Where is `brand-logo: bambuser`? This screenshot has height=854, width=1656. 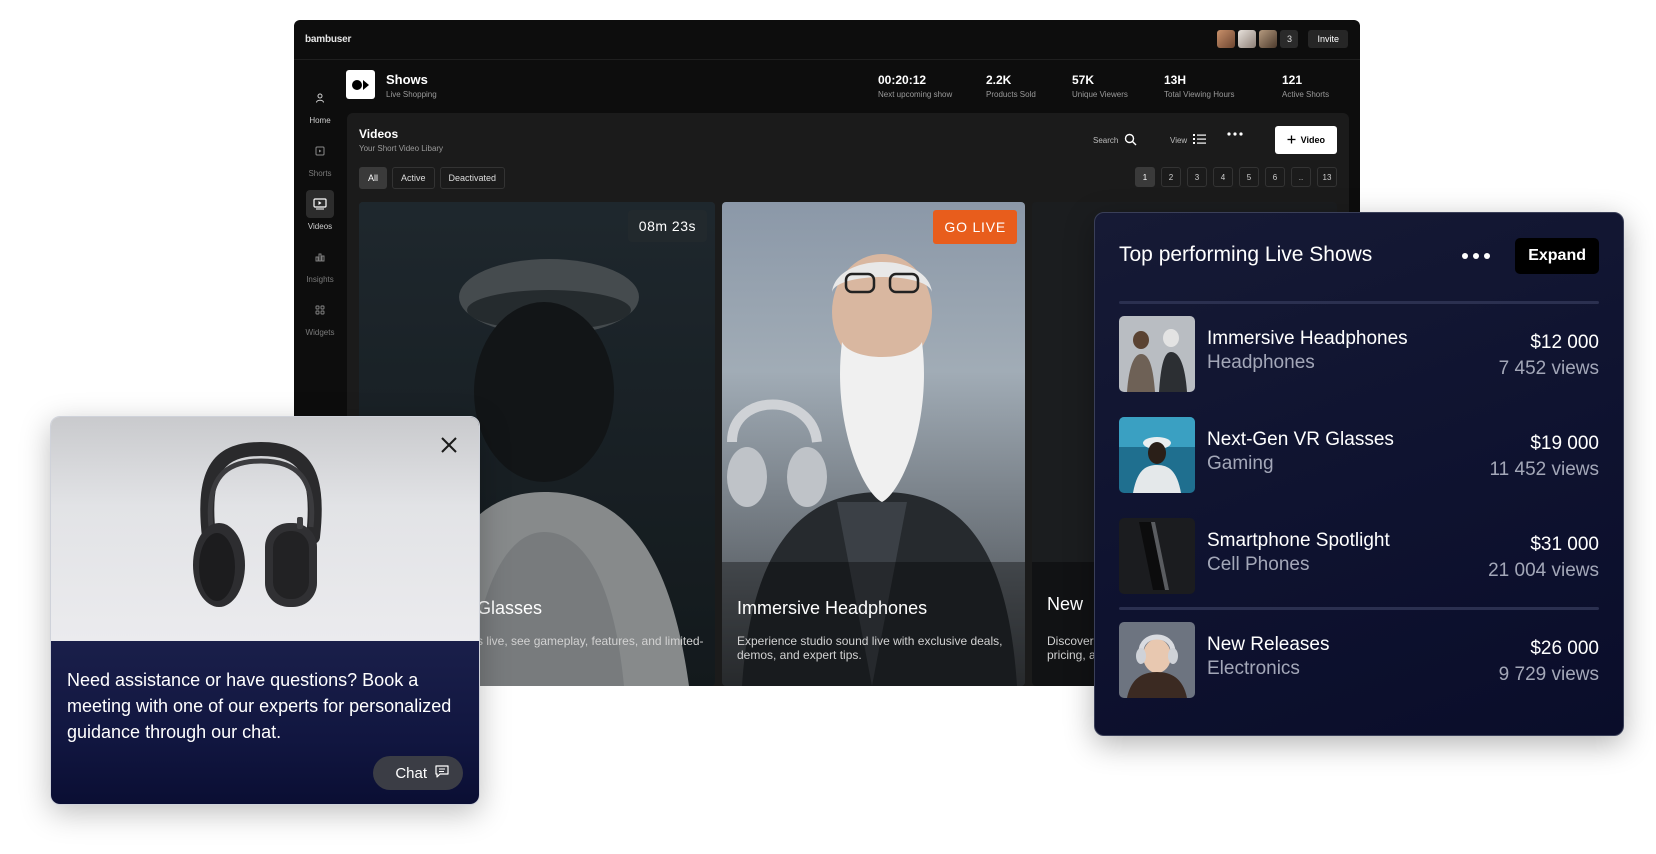 brand-logo: bambuser is located at coordinates (328, 39).